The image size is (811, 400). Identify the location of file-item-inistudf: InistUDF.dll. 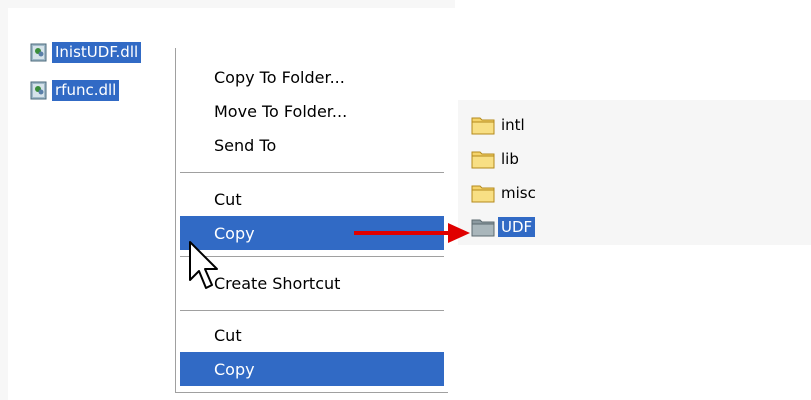
(86, 52).